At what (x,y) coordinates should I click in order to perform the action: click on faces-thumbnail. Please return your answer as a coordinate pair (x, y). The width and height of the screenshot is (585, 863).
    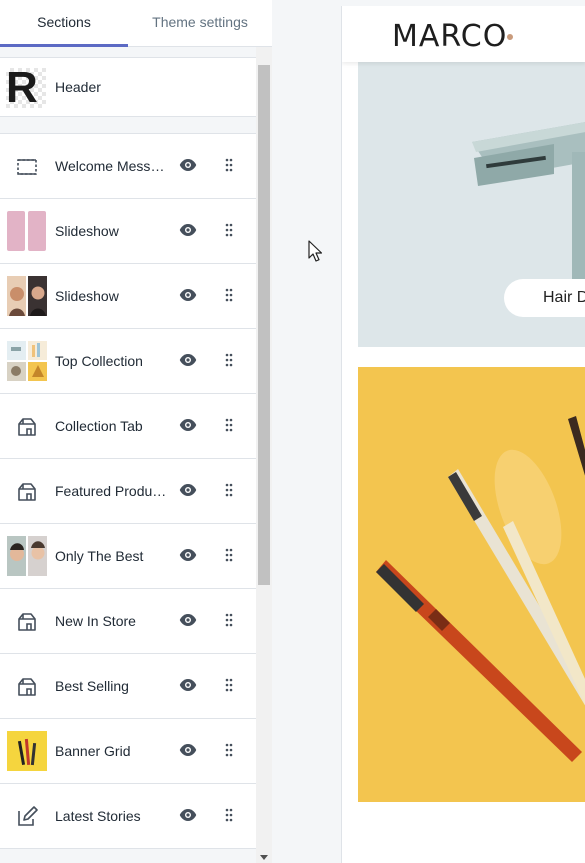
    Looking at the image, I should click on (27, 556).